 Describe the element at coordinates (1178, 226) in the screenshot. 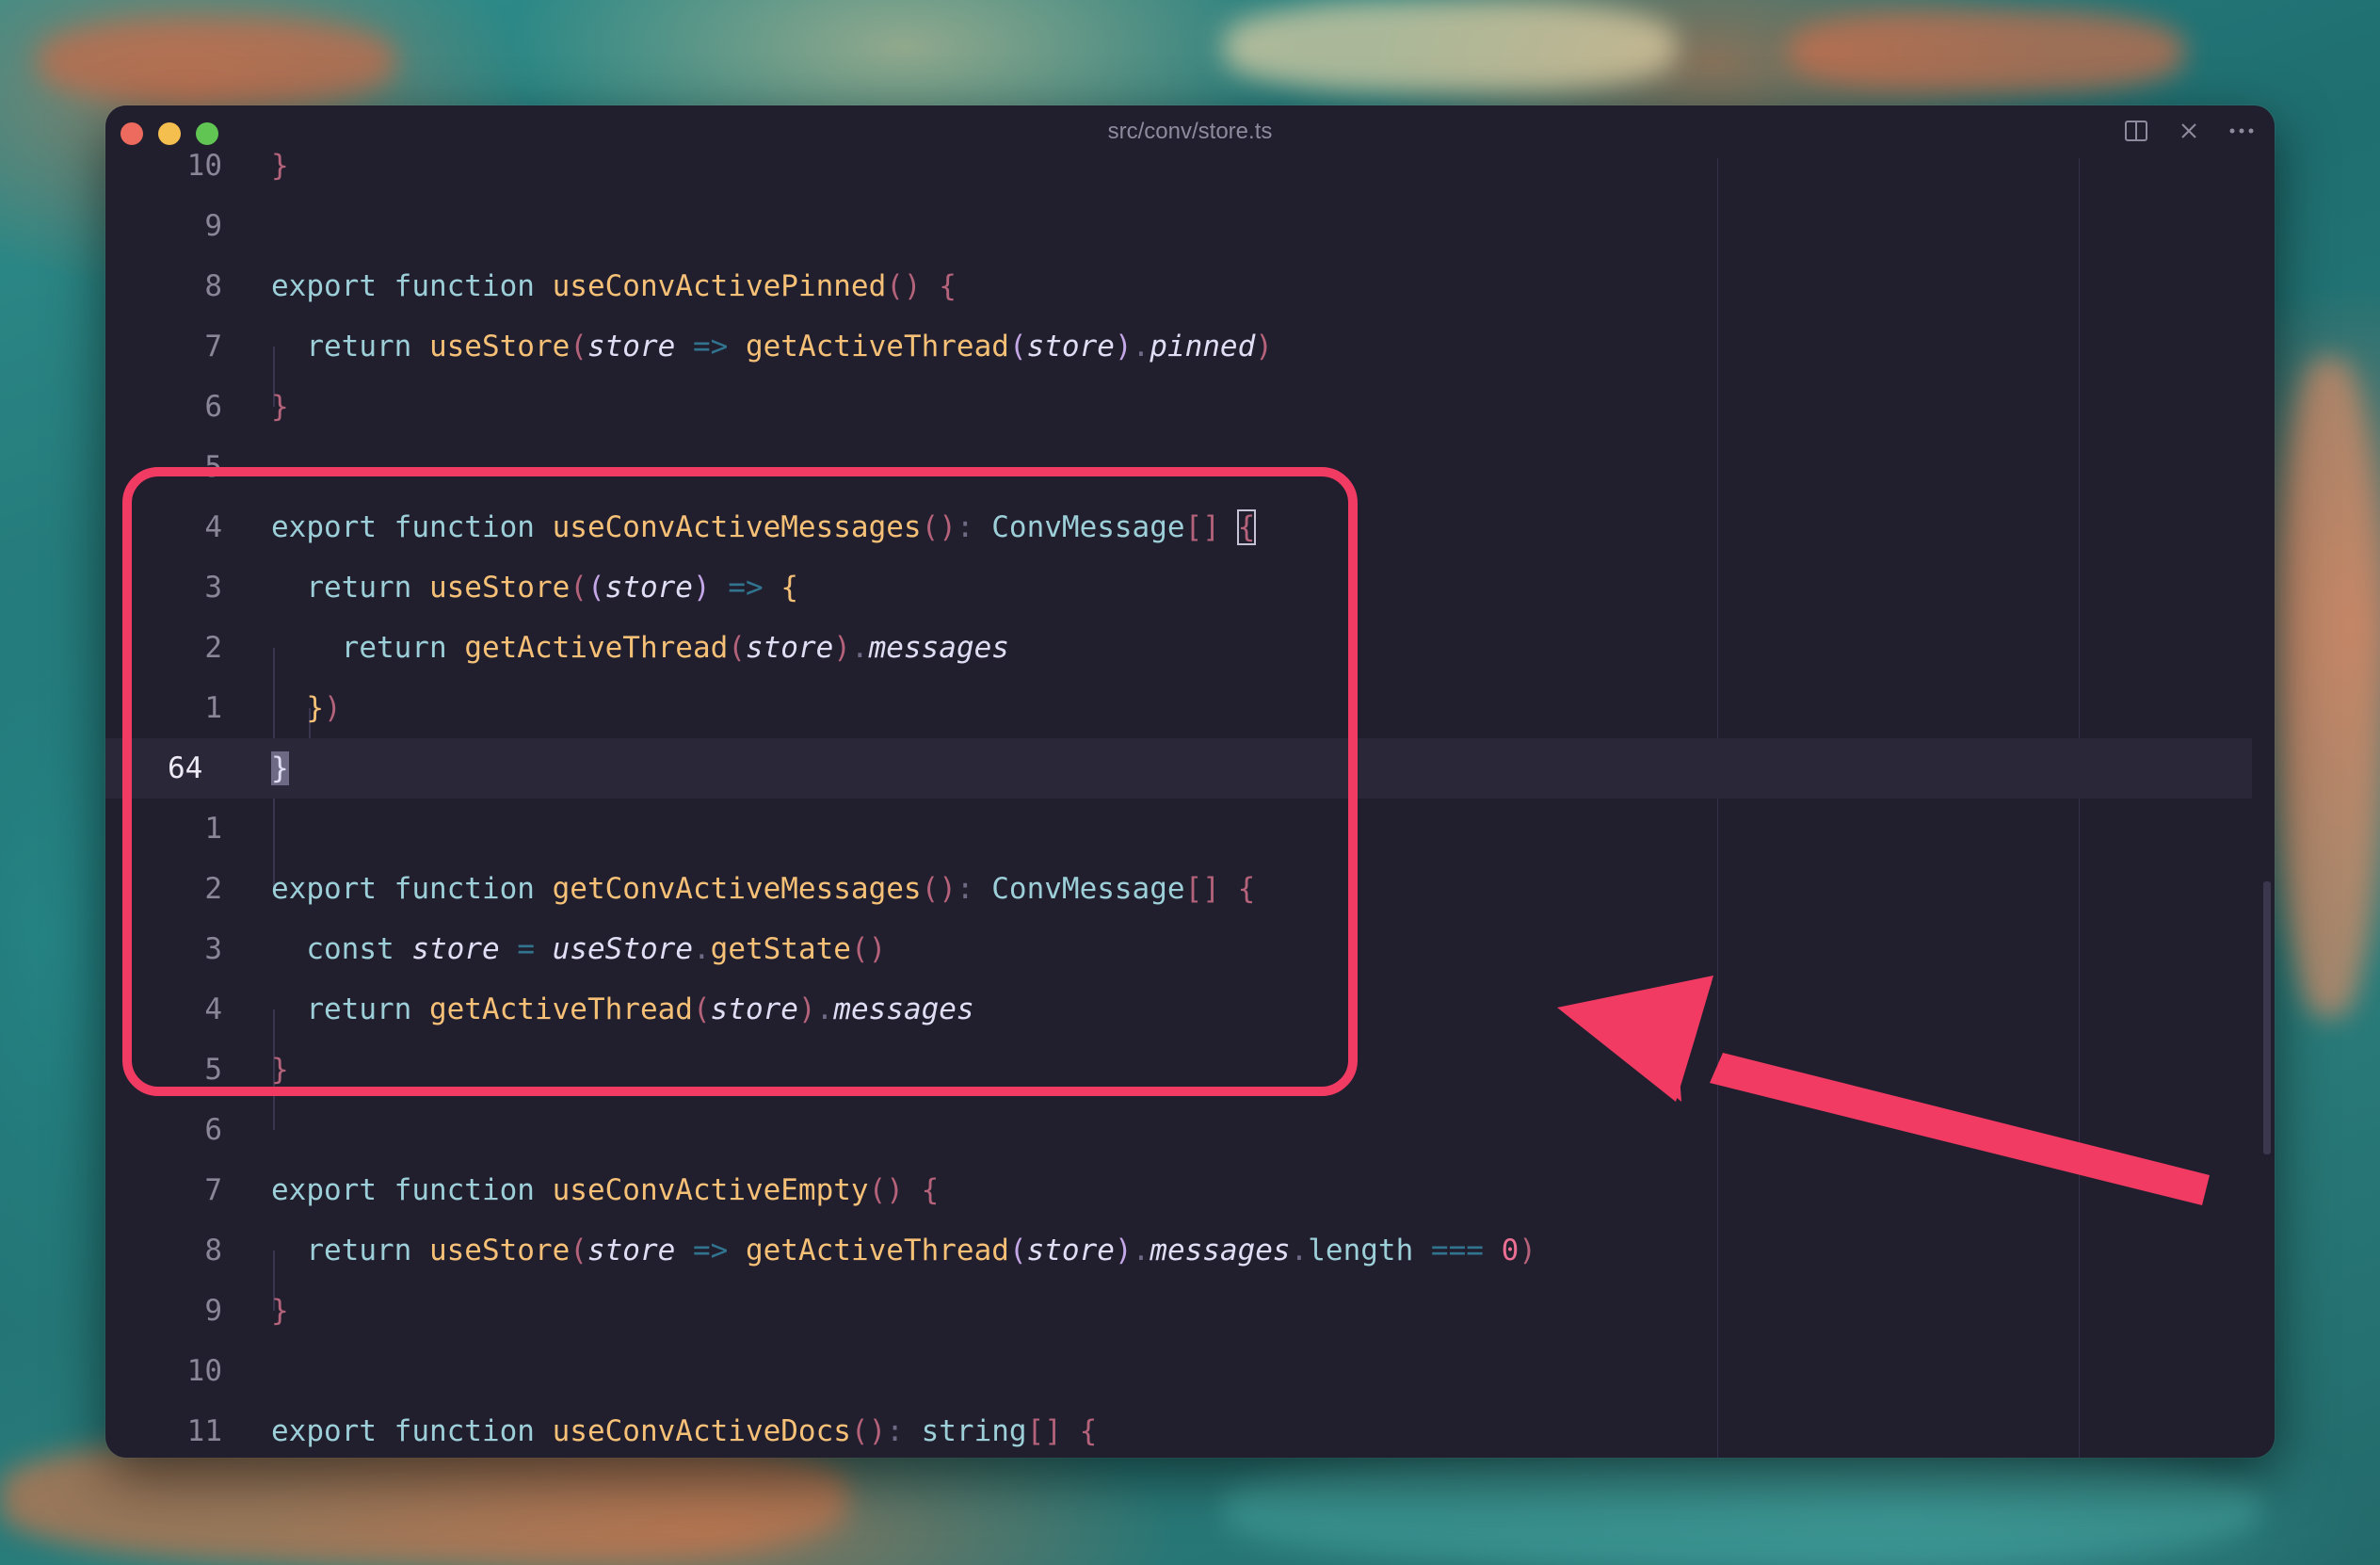

I see `code-line: 9` at that location.